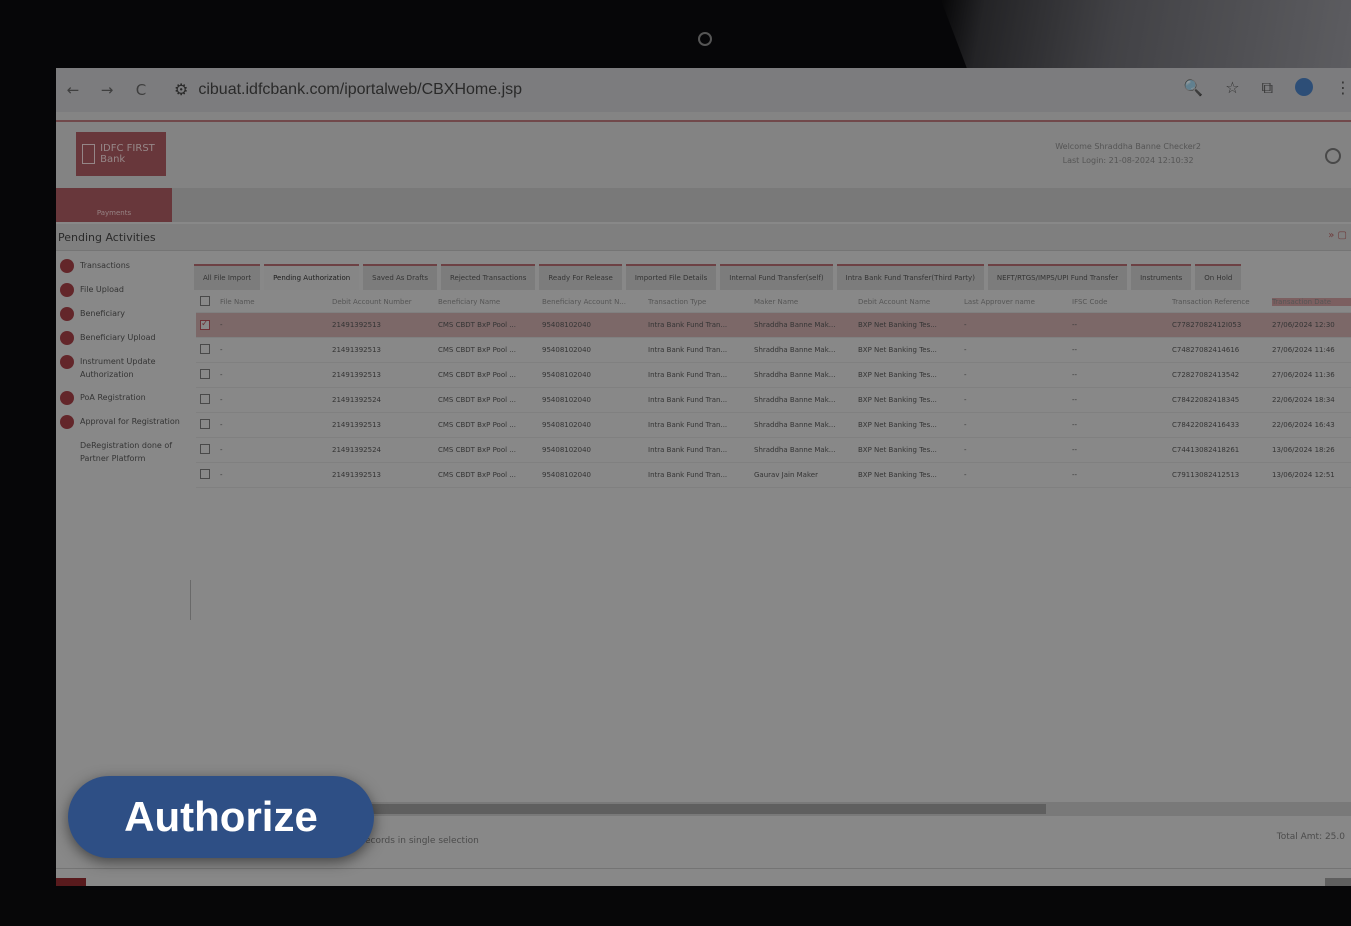  What do you see at coordinates (776, 809) in the screenshot?
I see `horizontal-scrollbar` at bounding box center [776, 809].